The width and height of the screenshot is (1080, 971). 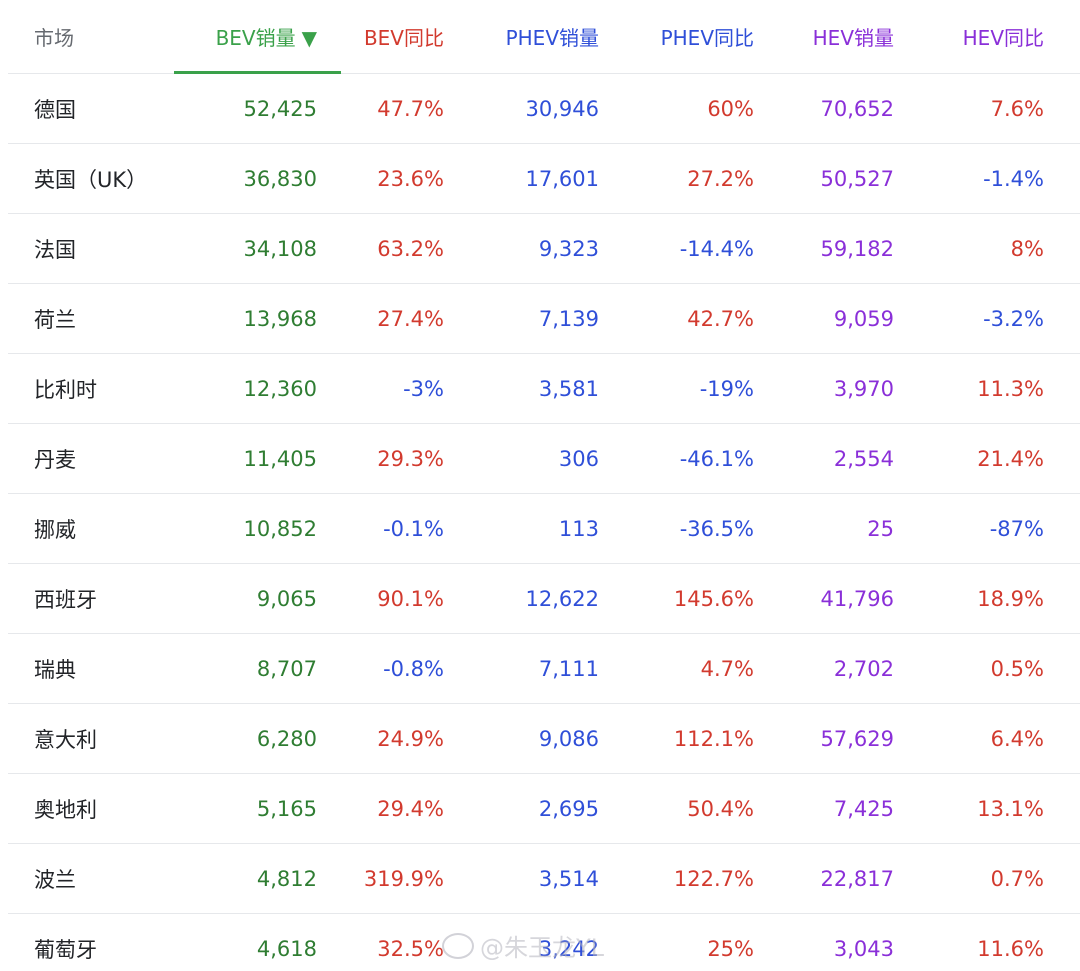 What do you see at coordinates (410, 108) in the screenshot?
I see `cell-bev-yoy: 47.7%` at bounding box center [410, 108].